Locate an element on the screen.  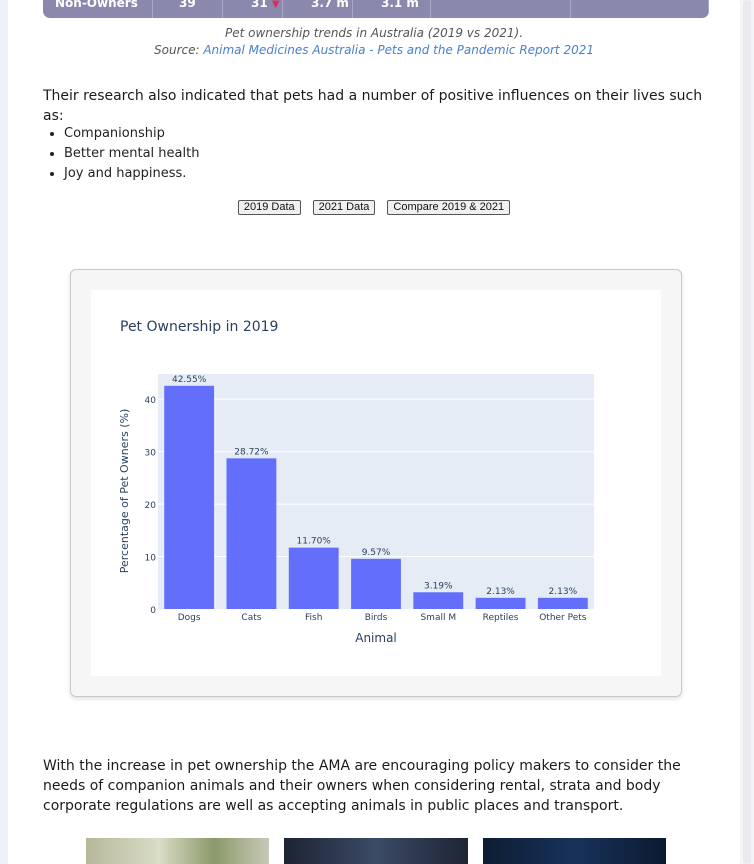
show-2021-button: 2021 Data is located at coordinates (344, 207).